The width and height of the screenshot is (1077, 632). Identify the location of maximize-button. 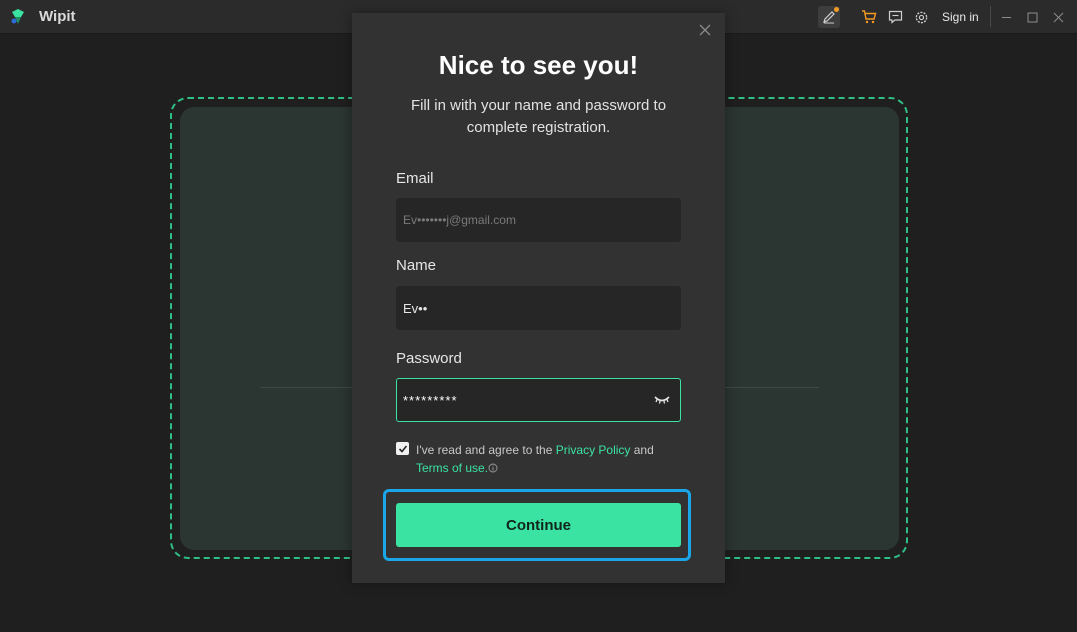
(1032, 17).